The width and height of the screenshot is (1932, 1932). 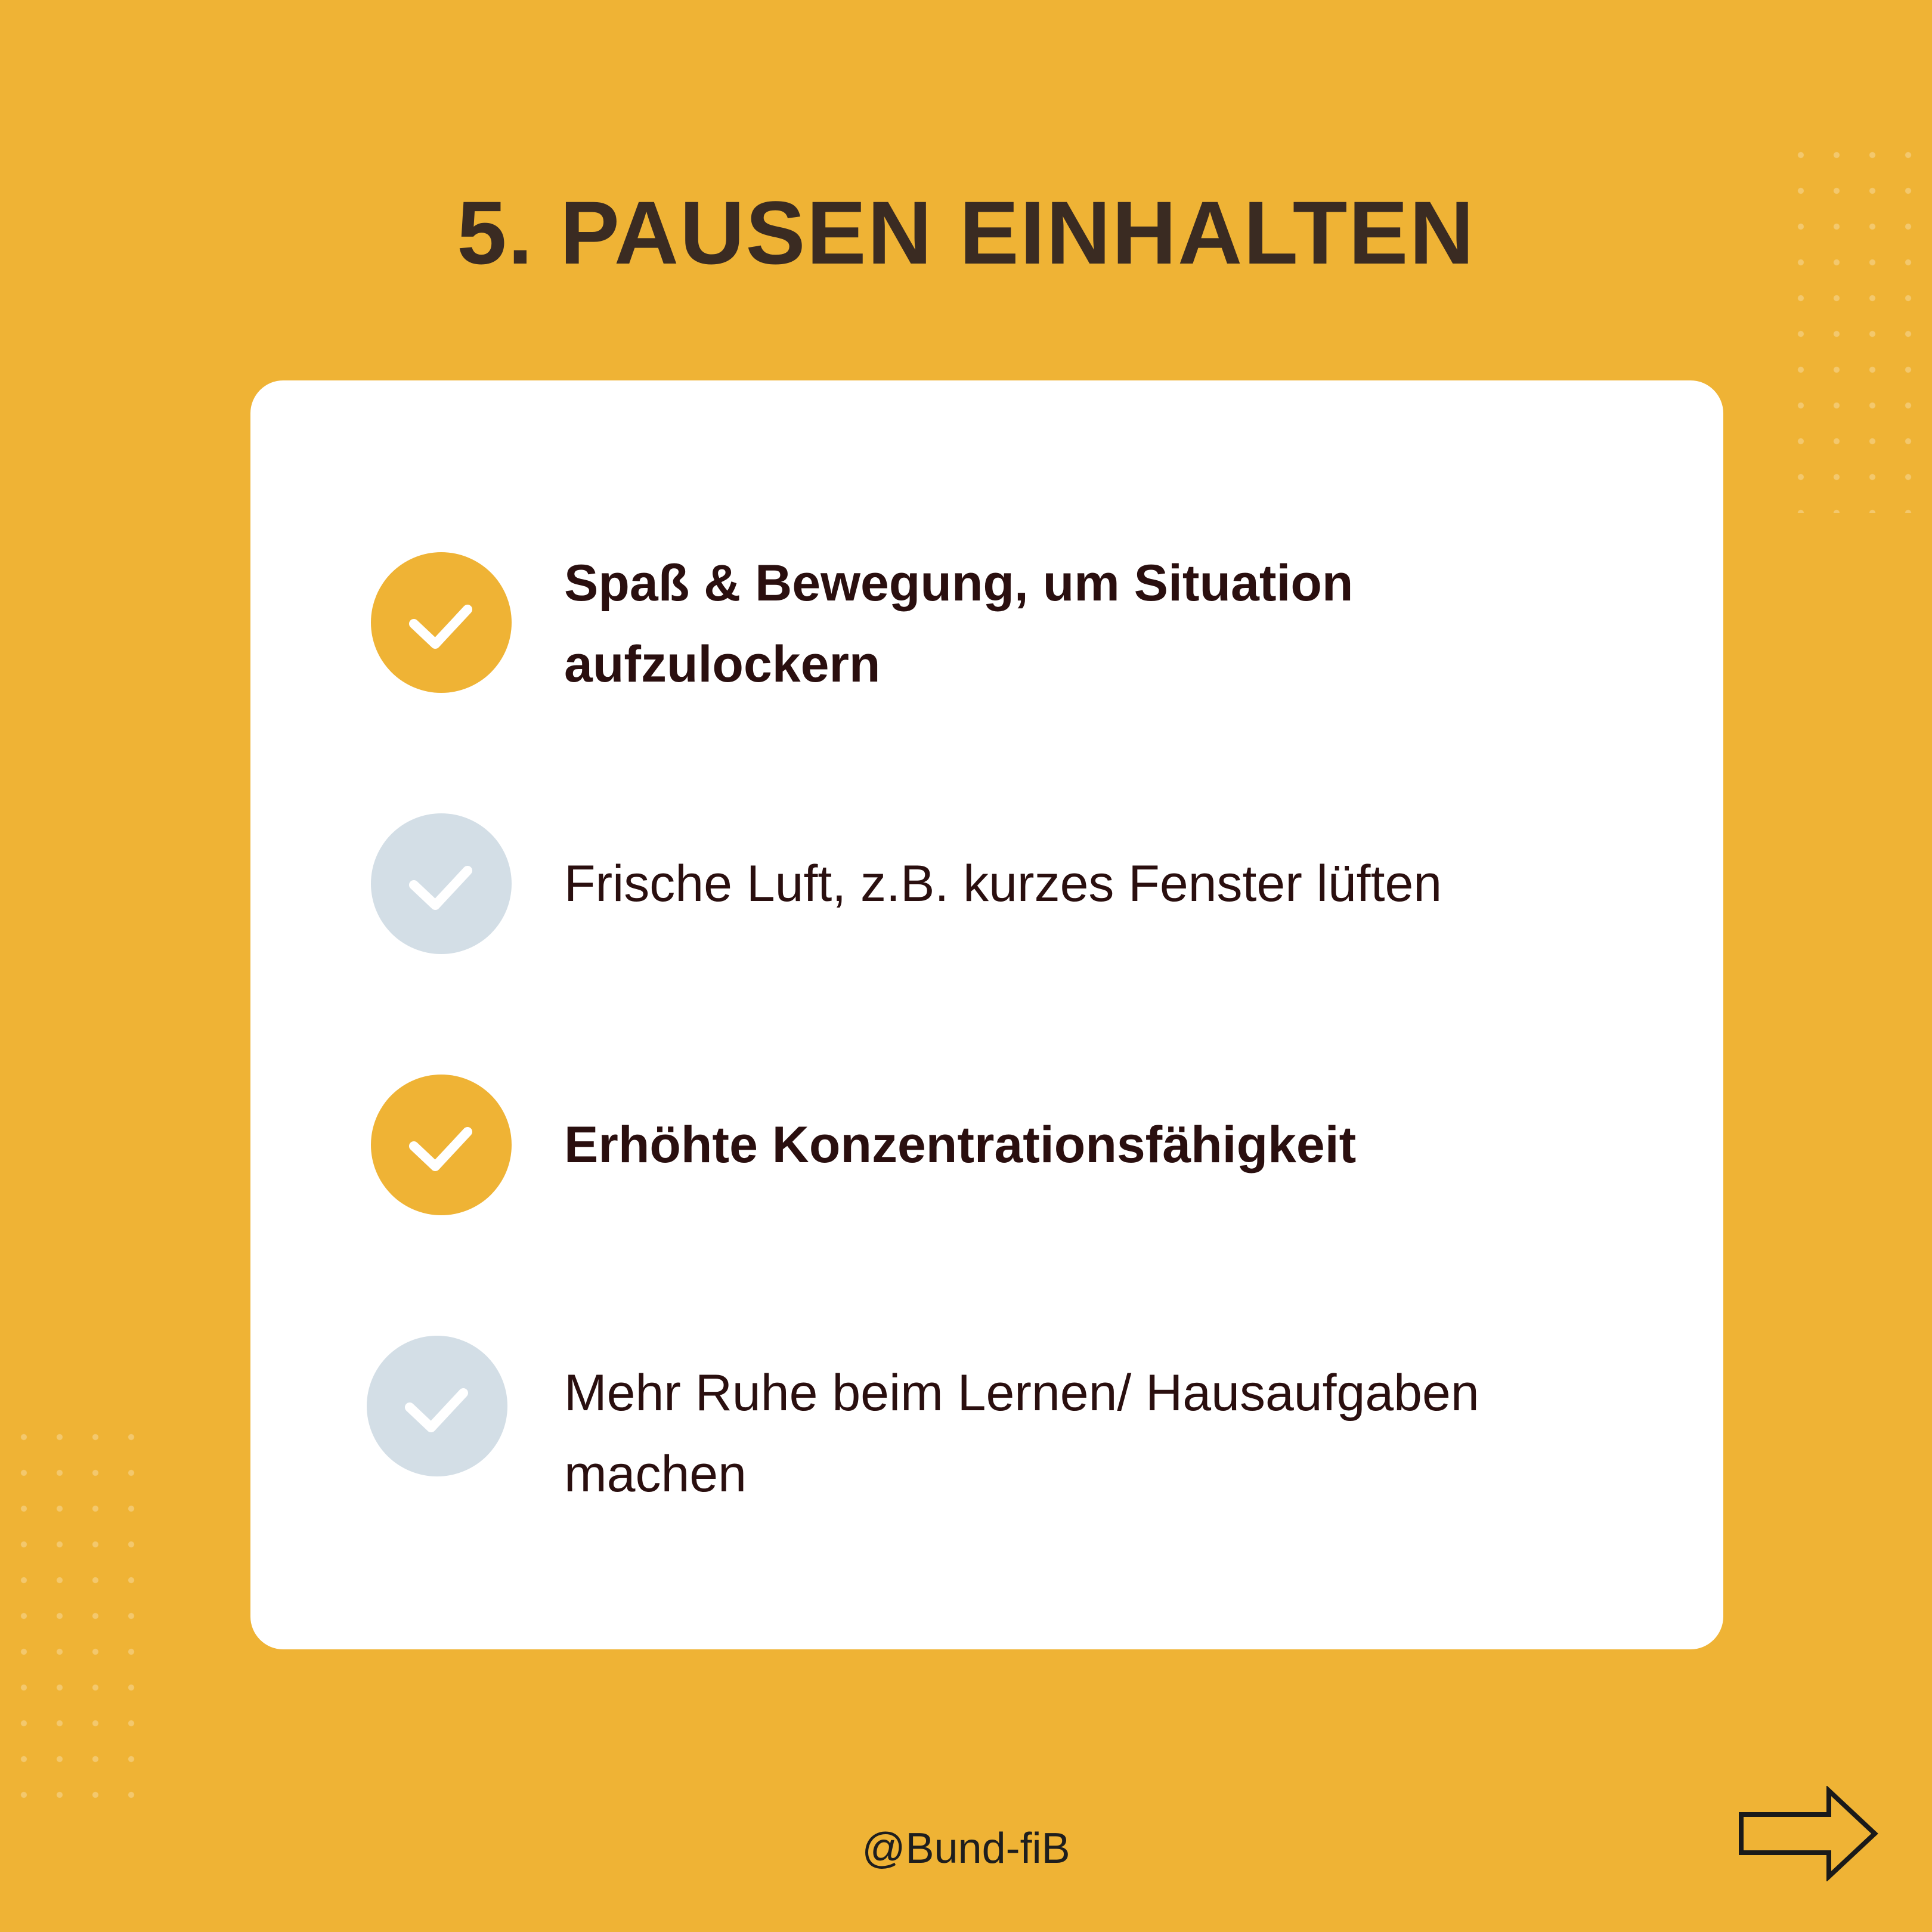 What do you see at coordinates (961, 1145) in the screenshot?
I see `checklist-item-text: Erhöhte Konzentrationsfähigkeit` at bounding box center [961, 1145].